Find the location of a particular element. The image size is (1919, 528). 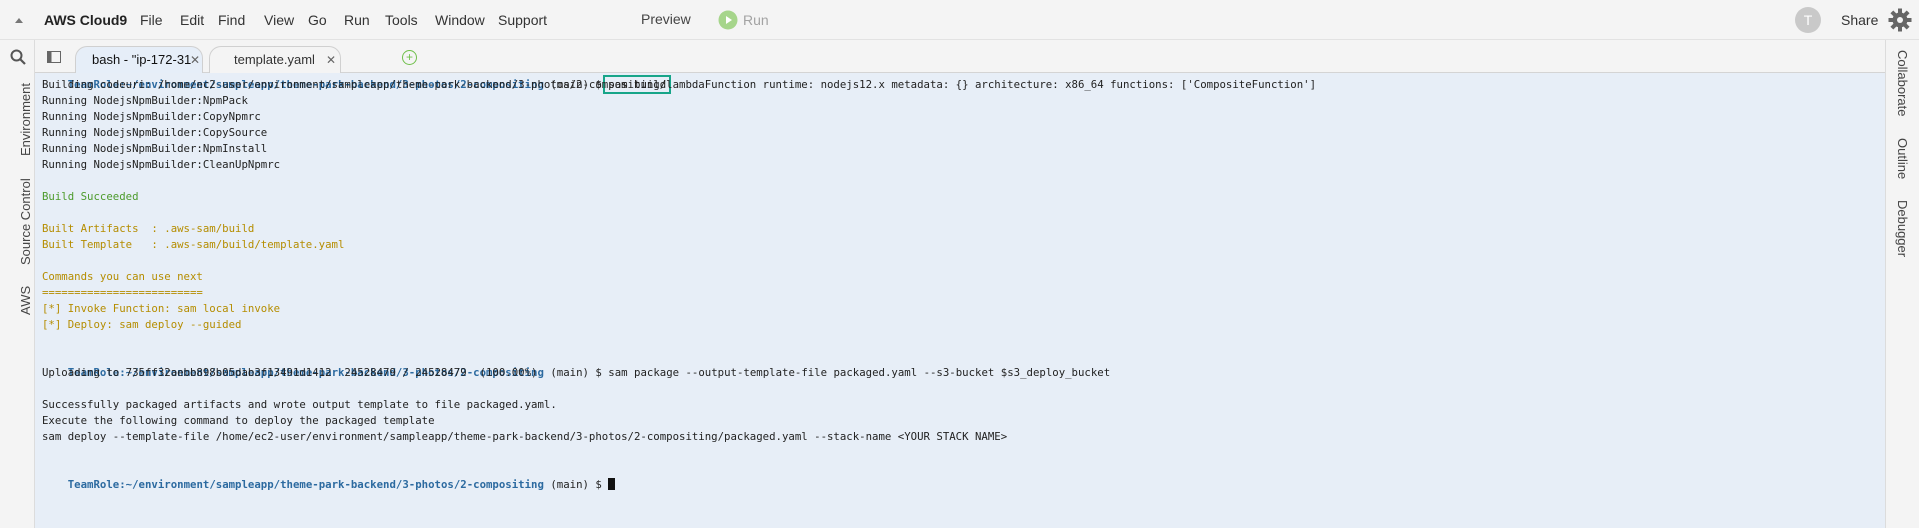

terminal-line: Running NodejsNpmBuilder:NpmPack is located at coordinates (145, 100).